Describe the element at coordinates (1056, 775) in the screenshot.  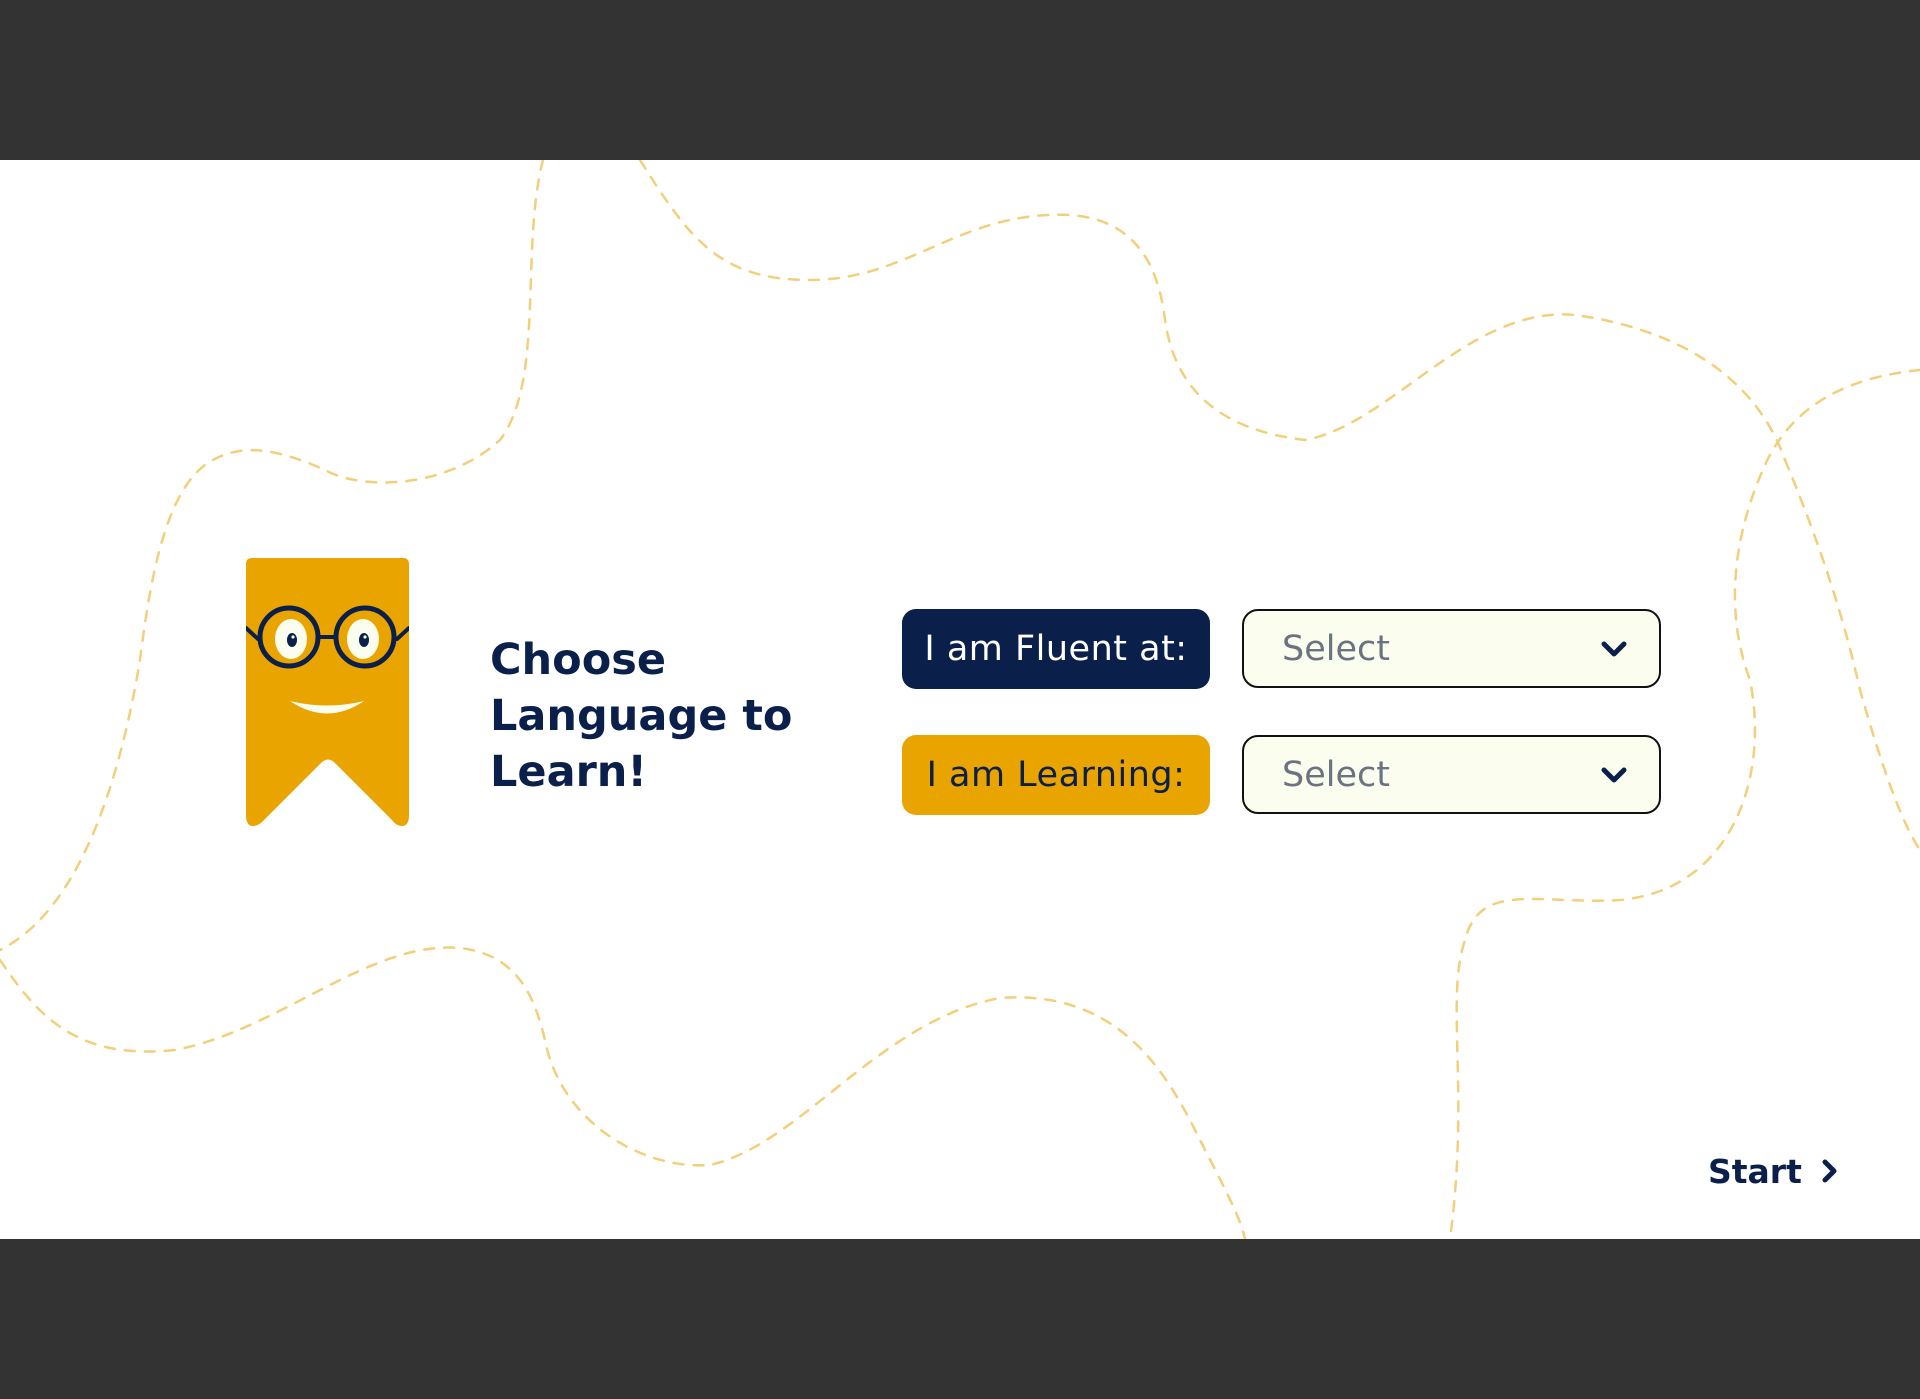
I see `learning-language-label: I am Learning:` at that location.